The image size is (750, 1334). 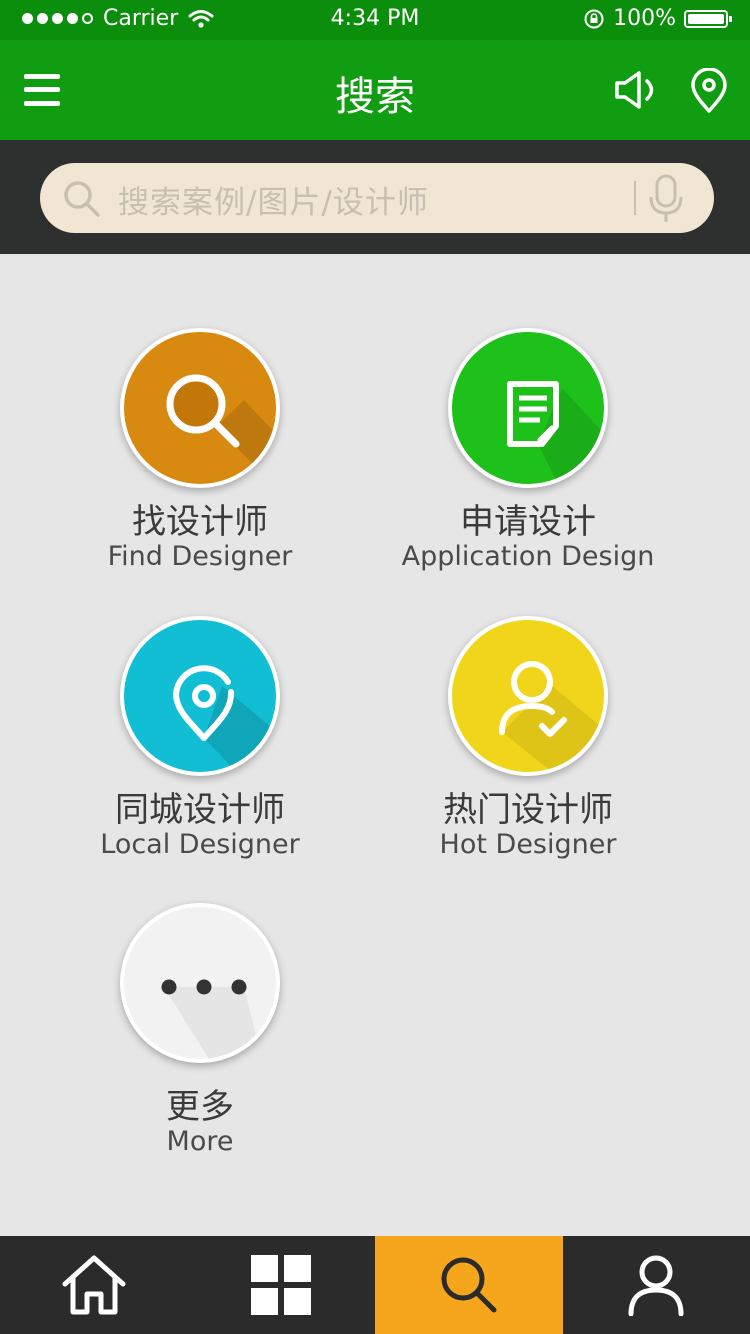 I want to click on tab-bar, so click(x=375, y=1285).